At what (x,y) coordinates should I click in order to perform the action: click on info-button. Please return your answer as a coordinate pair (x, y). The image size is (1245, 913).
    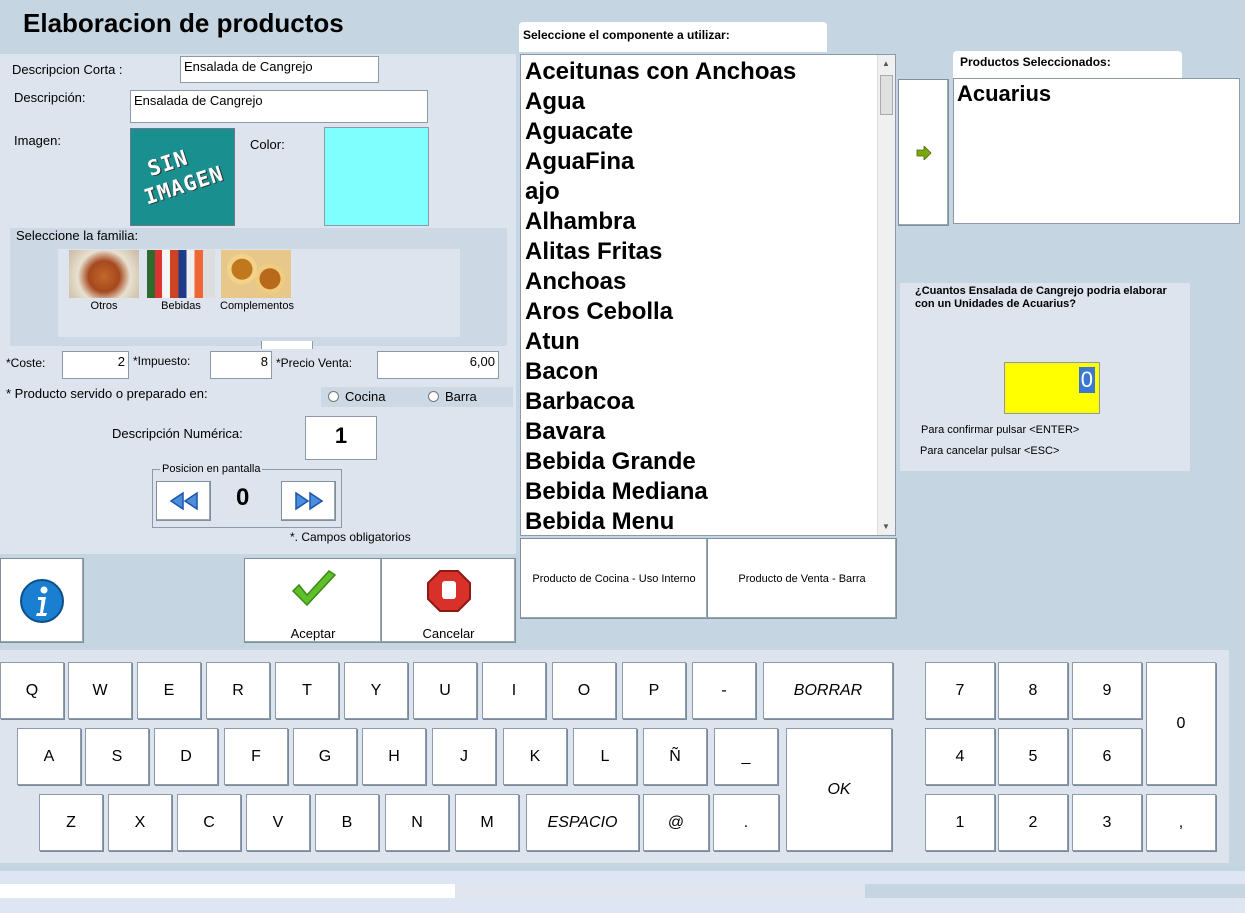
    Looking at the image, I should click on (42, 600).